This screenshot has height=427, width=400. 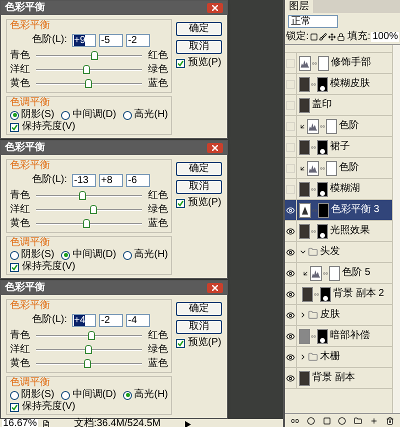 I want to click on blend-mode-dropdown: 正常, so click(x=313, y=21).